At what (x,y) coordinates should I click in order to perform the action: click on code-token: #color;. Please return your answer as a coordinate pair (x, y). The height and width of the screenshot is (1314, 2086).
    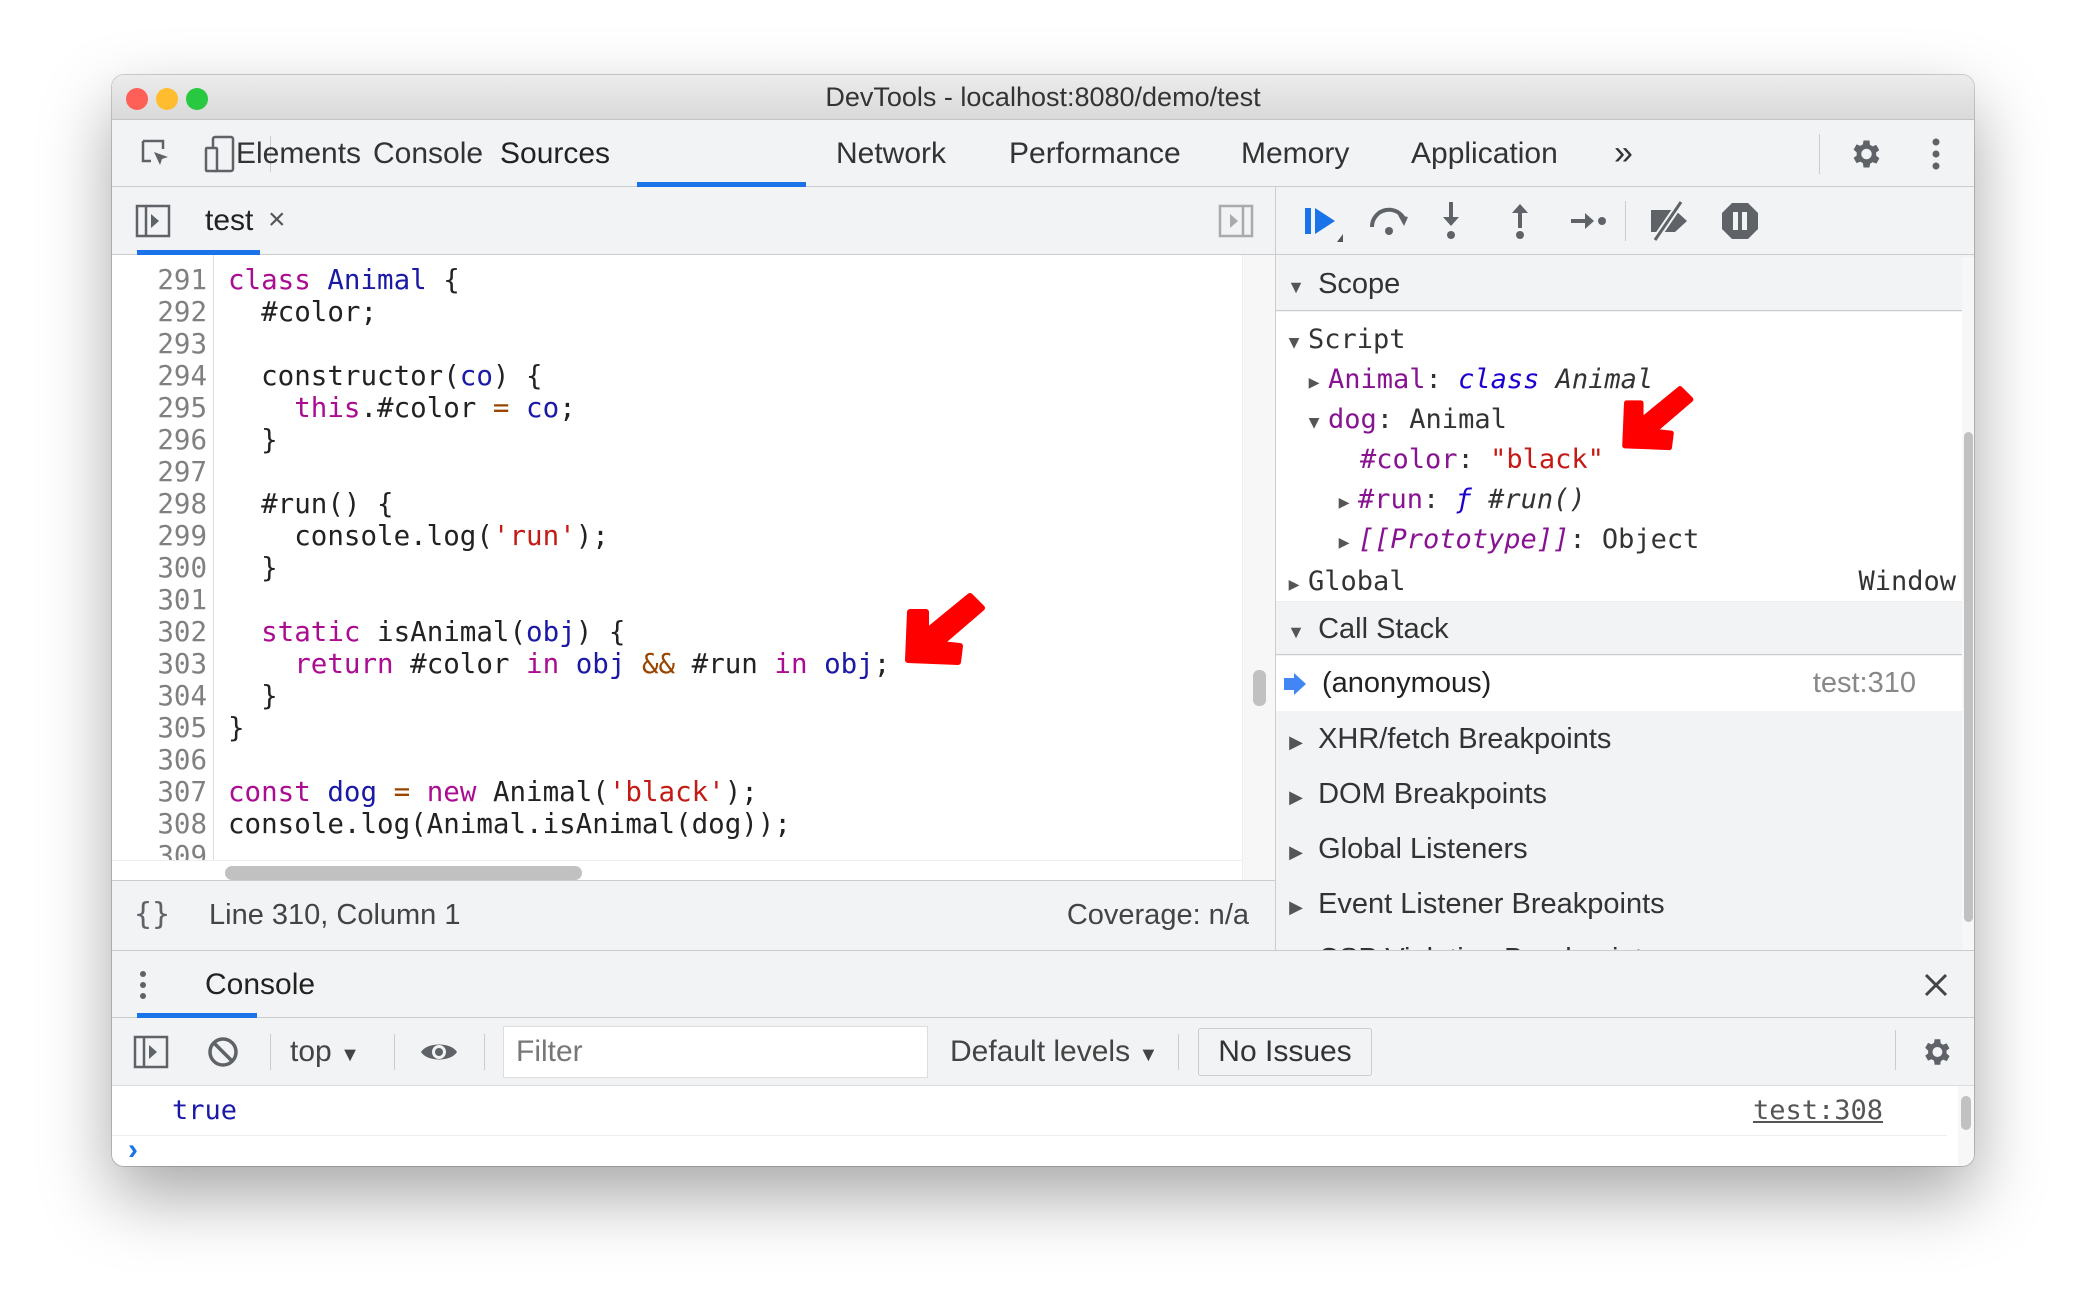
    Looking at the image, I should click on (303, 312).